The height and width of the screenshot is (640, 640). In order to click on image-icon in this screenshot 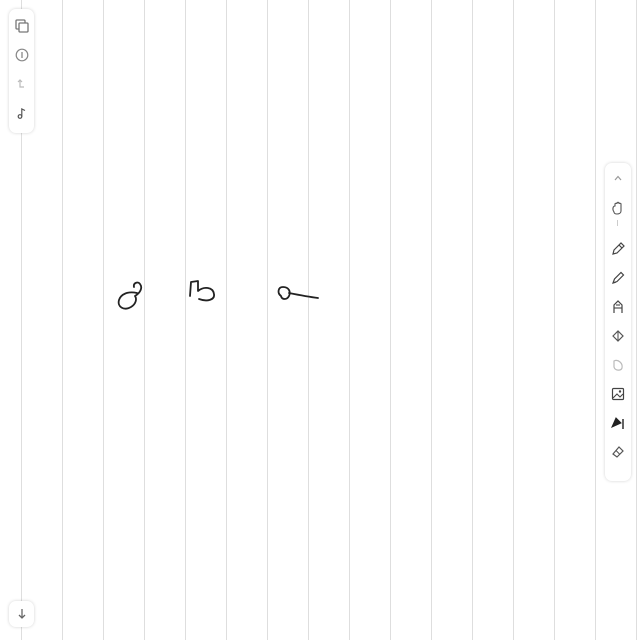, I will do `click(618, 394)`.